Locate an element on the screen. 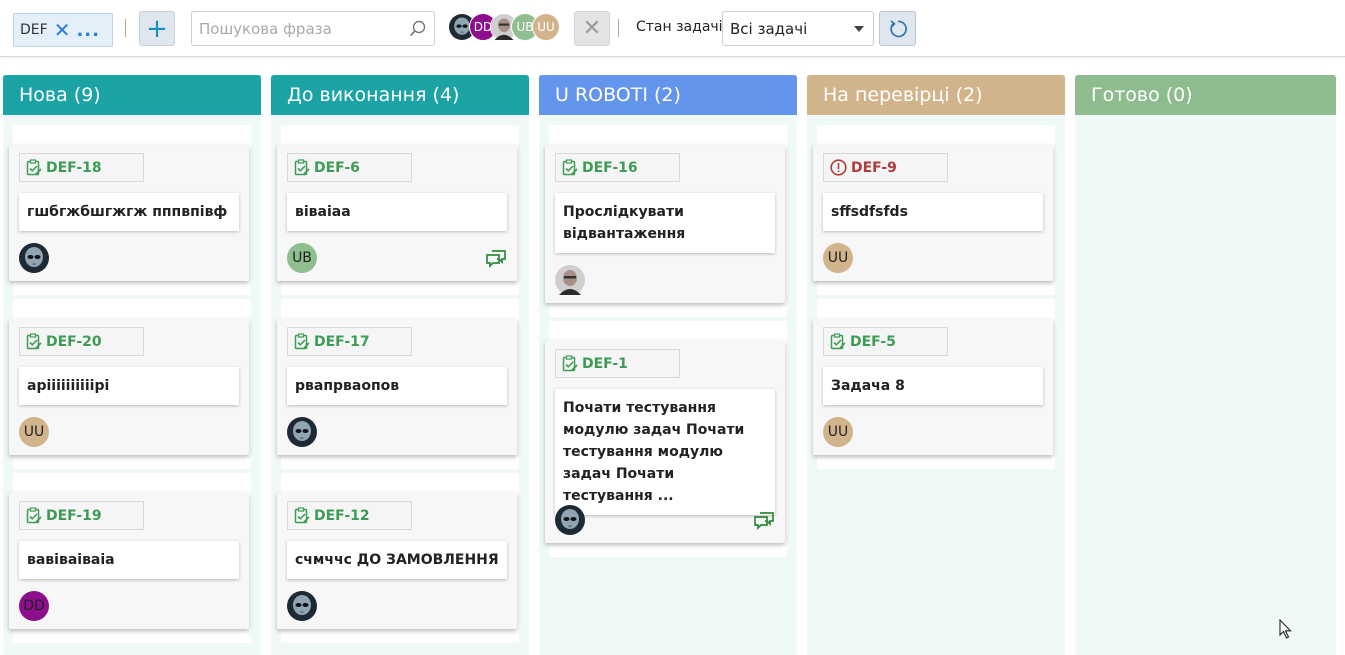 The image size is (1345, 655). task-card: DEF-18 гшбгжбшгжгж пппвпівф is located at coordinates (129, 213).